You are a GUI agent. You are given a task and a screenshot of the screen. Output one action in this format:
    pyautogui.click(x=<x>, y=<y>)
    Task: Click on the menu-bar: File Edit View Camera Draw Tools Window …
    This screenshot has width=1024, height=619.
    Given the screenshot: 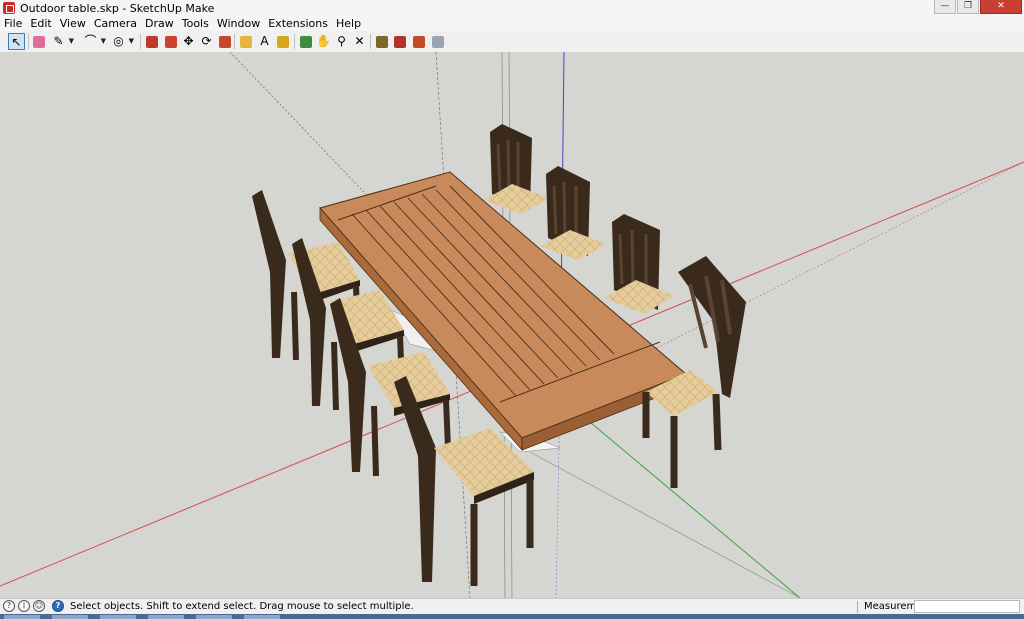 What is the action you would take?
    pyautogui.click(x=512, y=23)
    